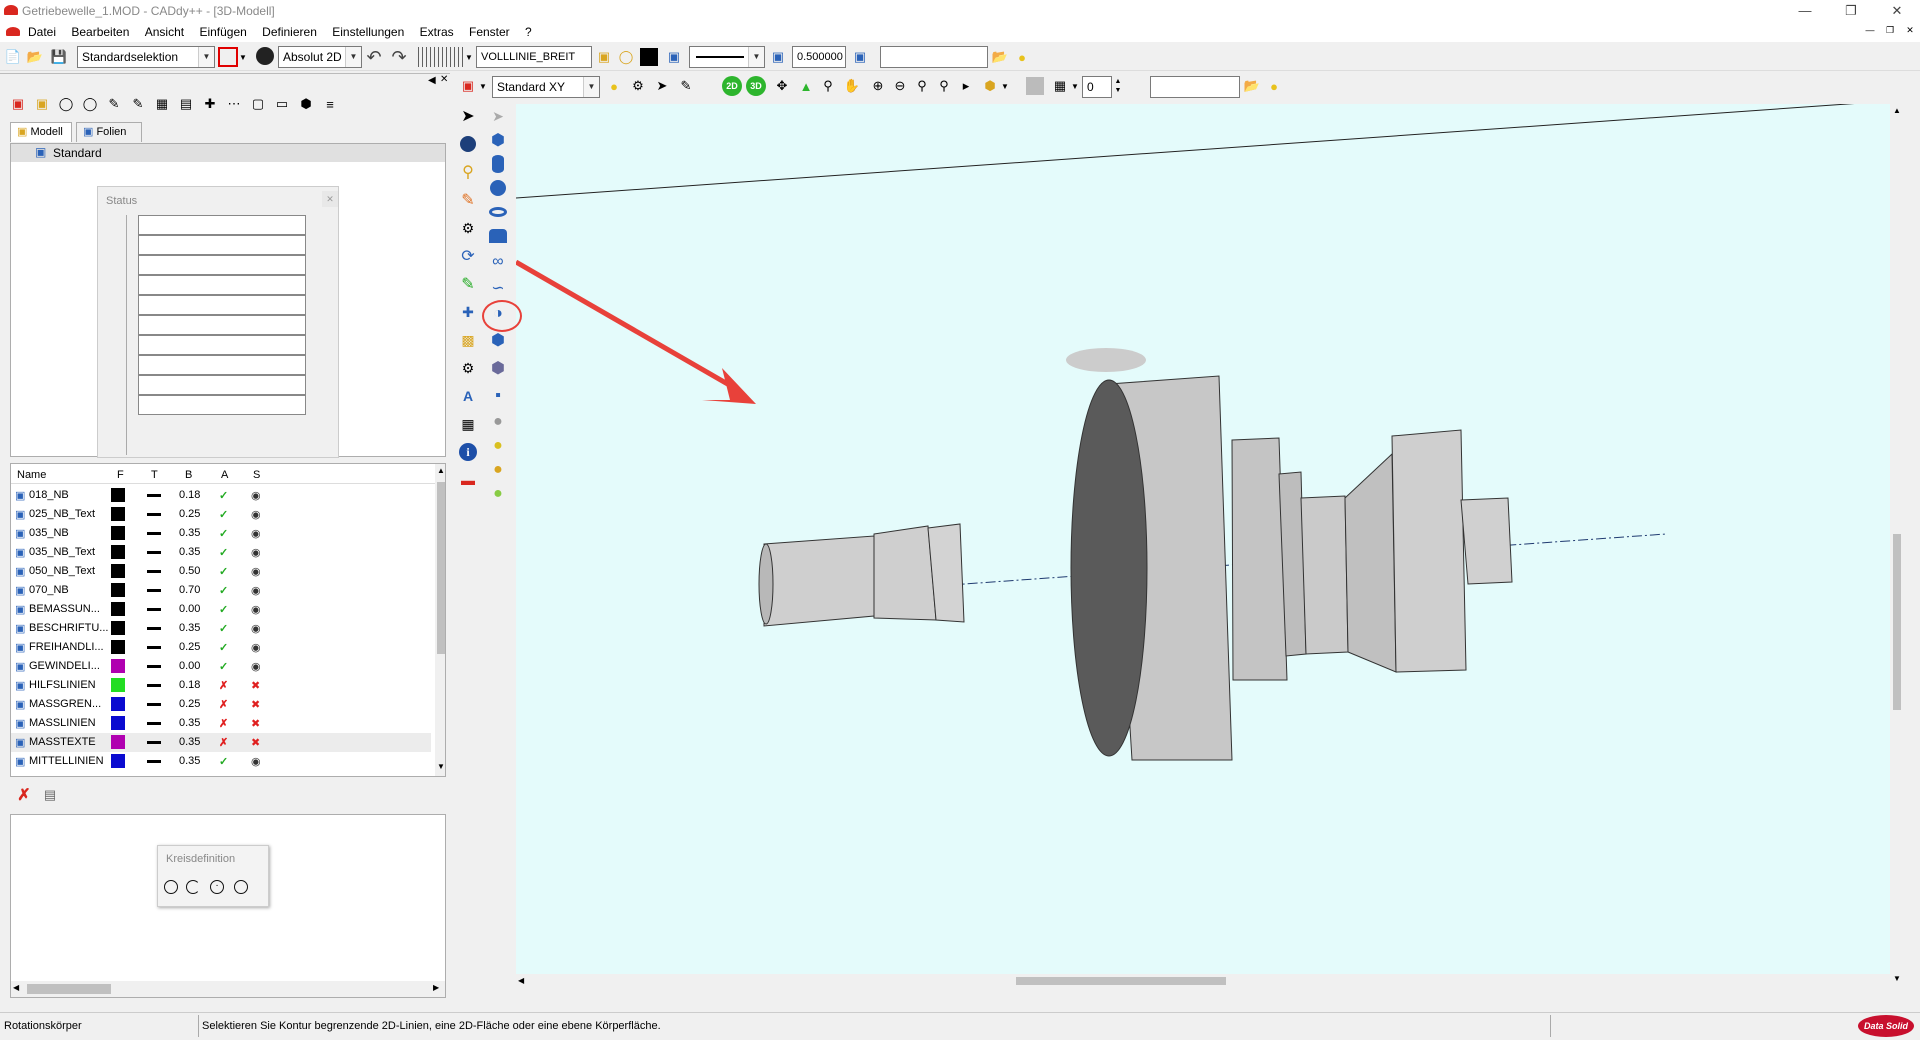 Image resolution: width=1920 pixels, height=1040 pixels. Describe the element at coordinates (221, 666) in the screenshot. I see `layer-row: ▣ GEWINDELI... 0.00 ✓ ◉` at that location.